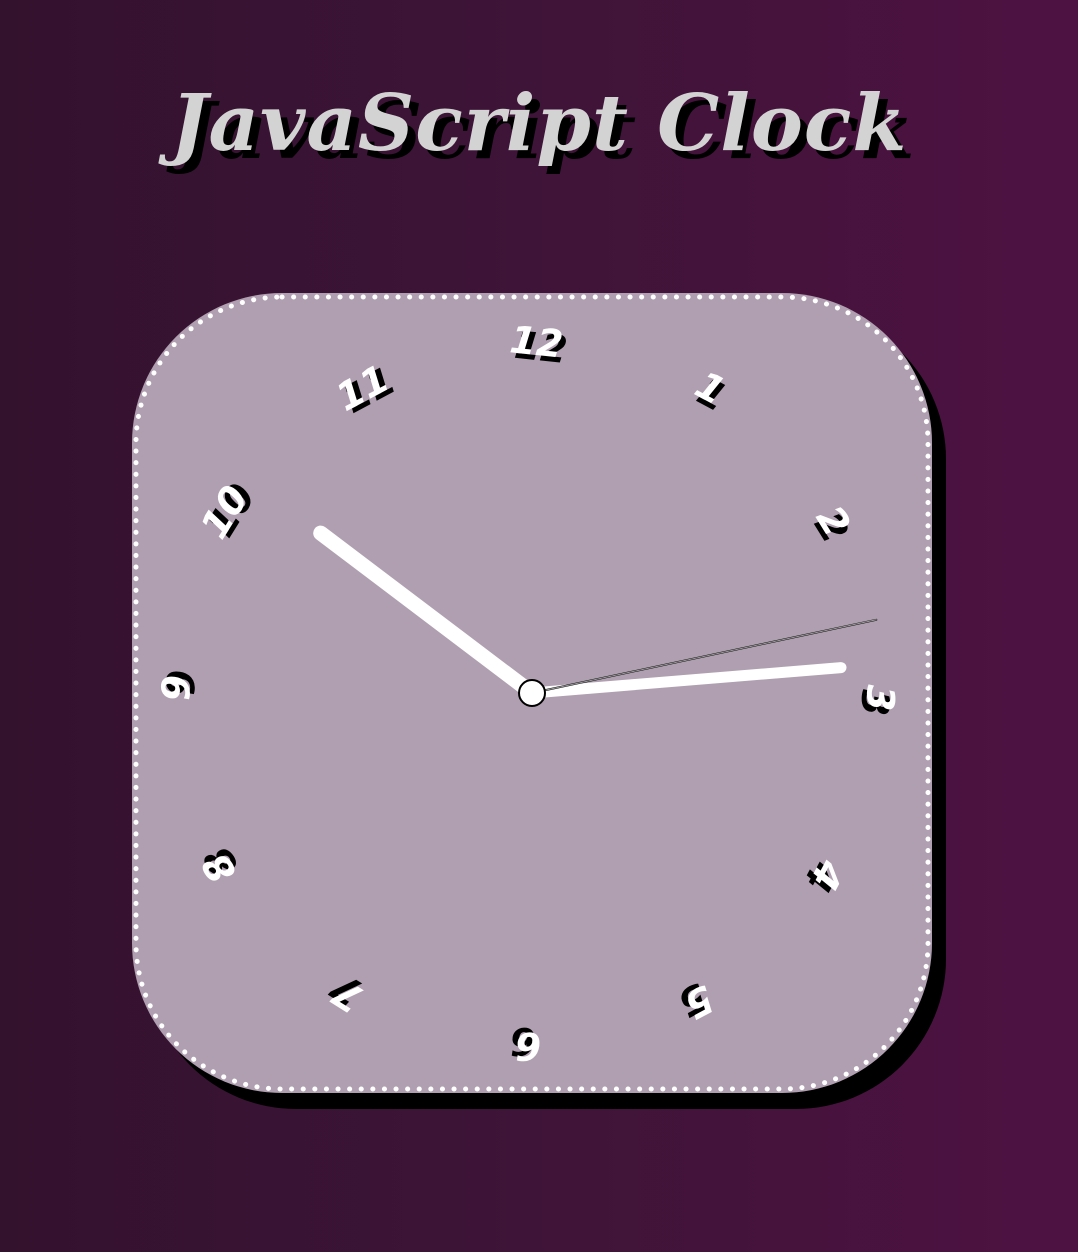 Image resolution: width=1078 pixels, height=1252 pixels. Describe the element at coordinates (426, 613) in the screenshot. I see `hour-hand` at that location.